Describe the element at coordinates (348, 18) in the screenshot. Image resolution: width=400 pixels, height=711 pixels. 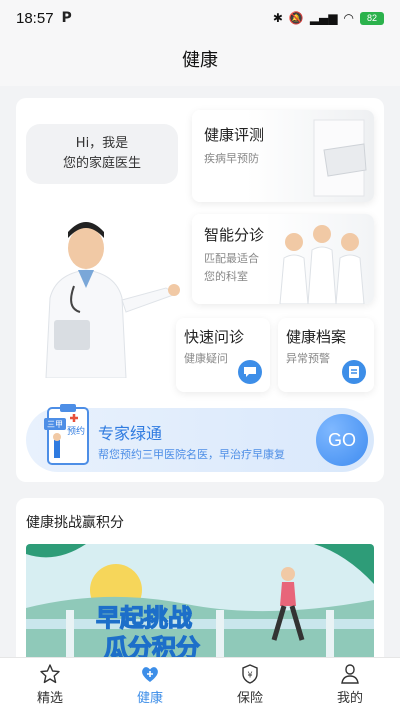
I see `wifi-icon: ◠` at that location.